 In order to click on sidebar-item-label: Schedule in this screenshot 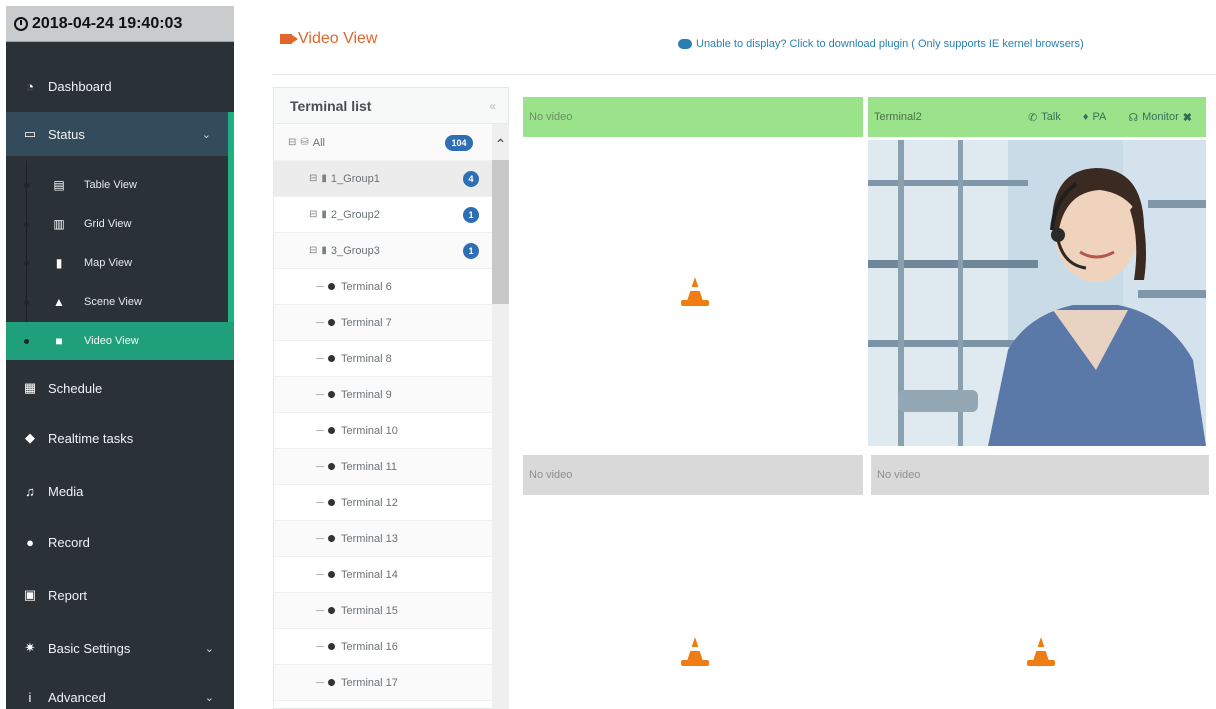, I will do `click(75, 388)`.